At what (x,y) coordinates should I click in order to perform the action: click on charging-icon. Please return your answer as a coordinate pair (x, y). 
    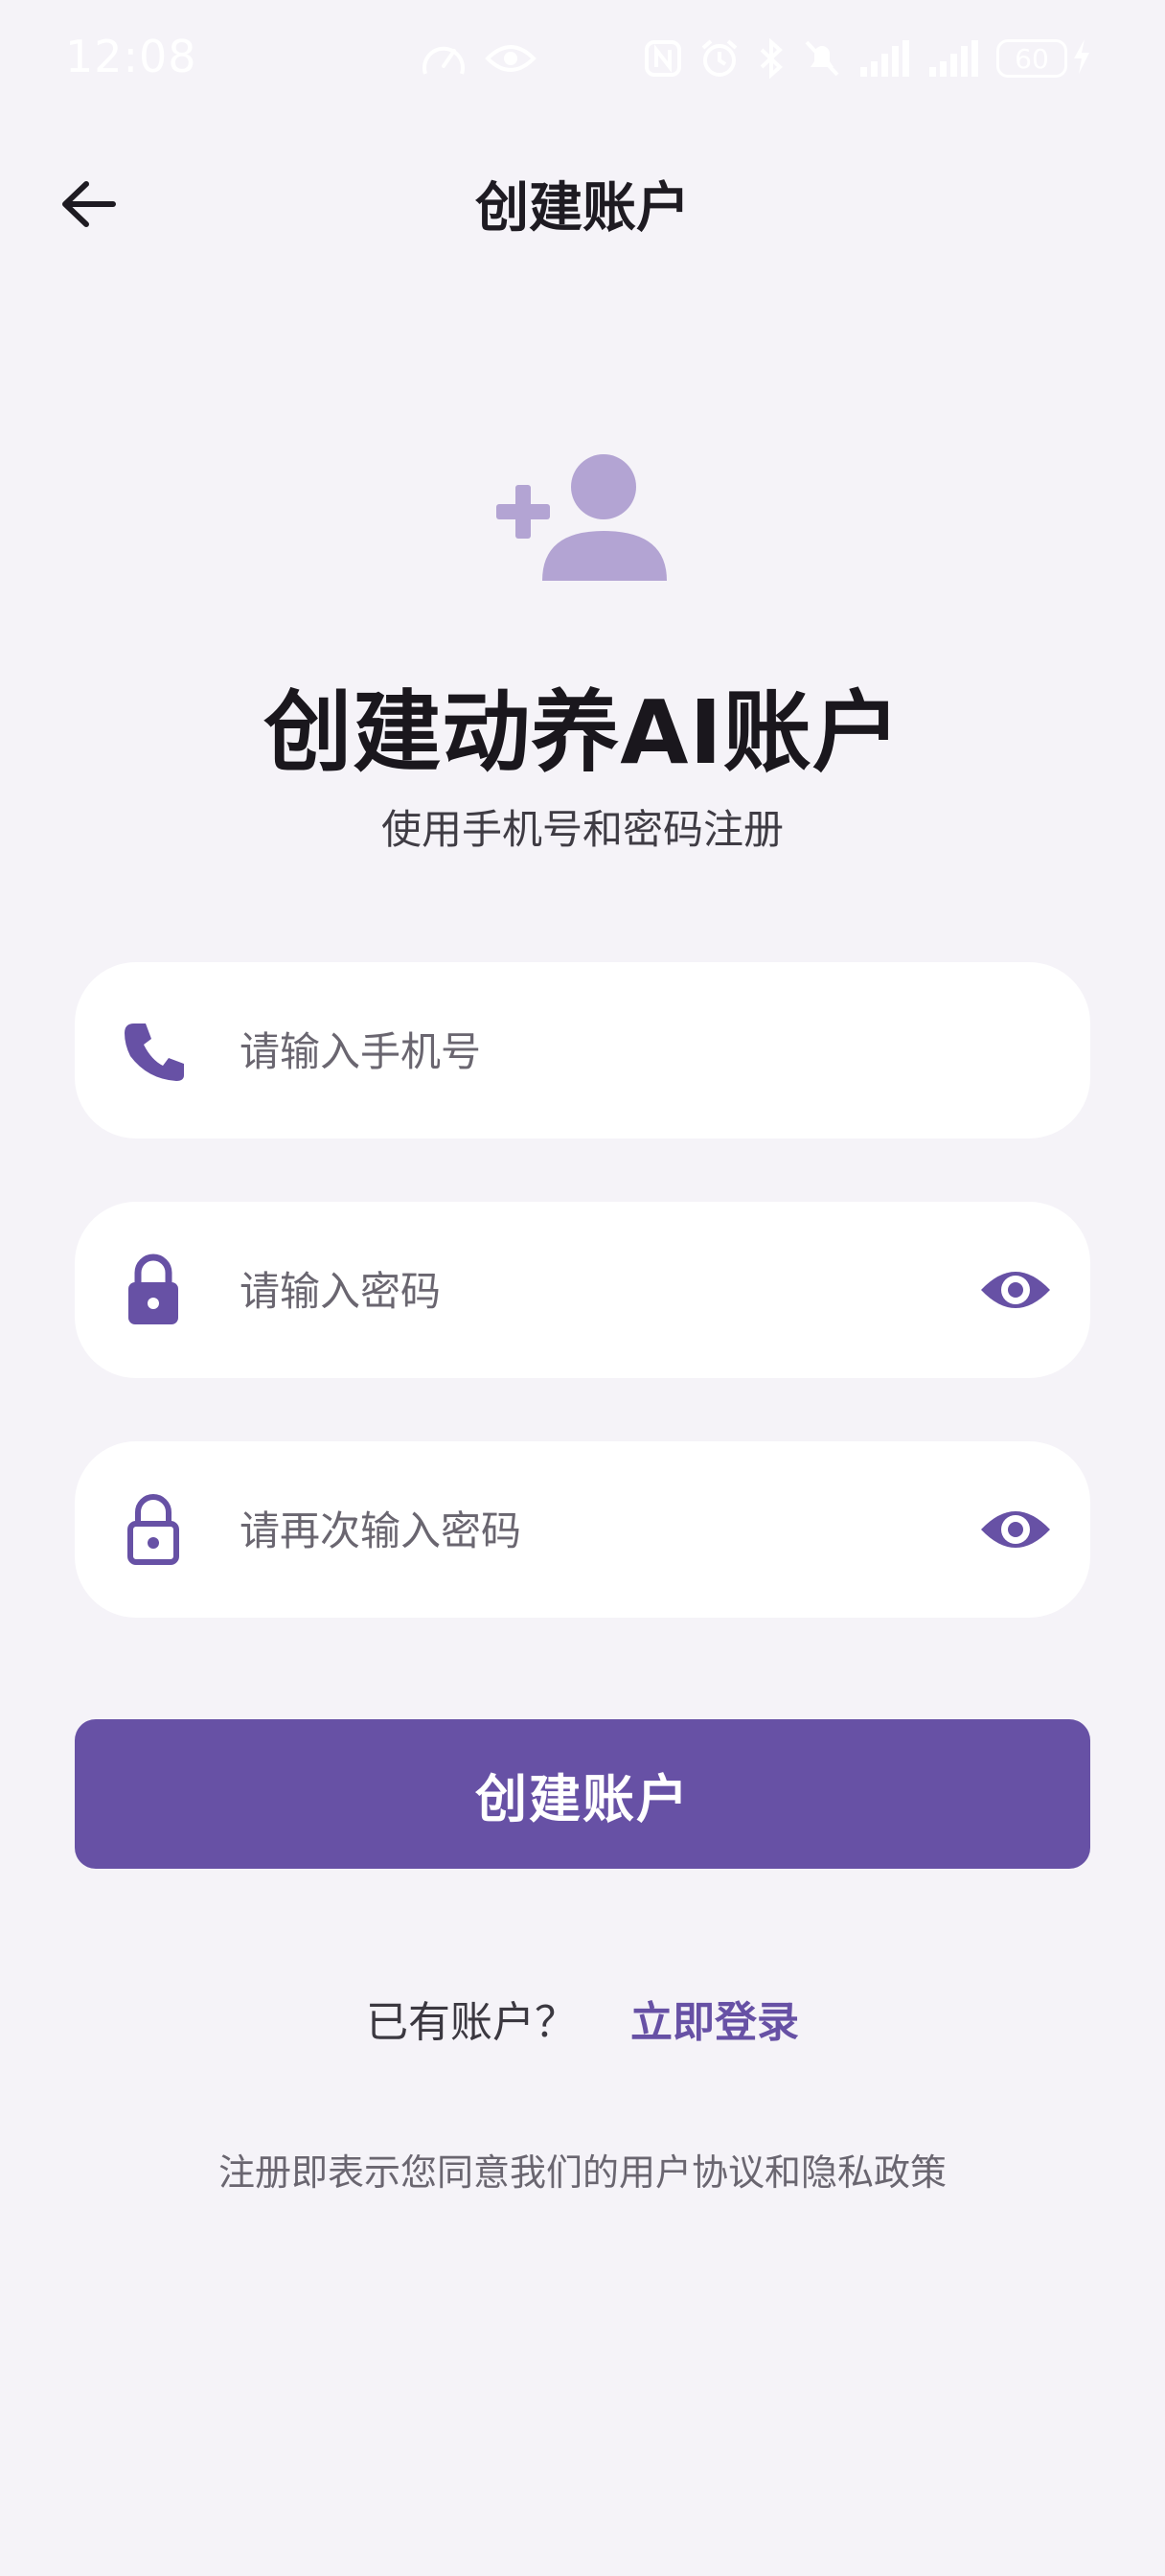
    Looking at the image, I should click on (1082, 58).